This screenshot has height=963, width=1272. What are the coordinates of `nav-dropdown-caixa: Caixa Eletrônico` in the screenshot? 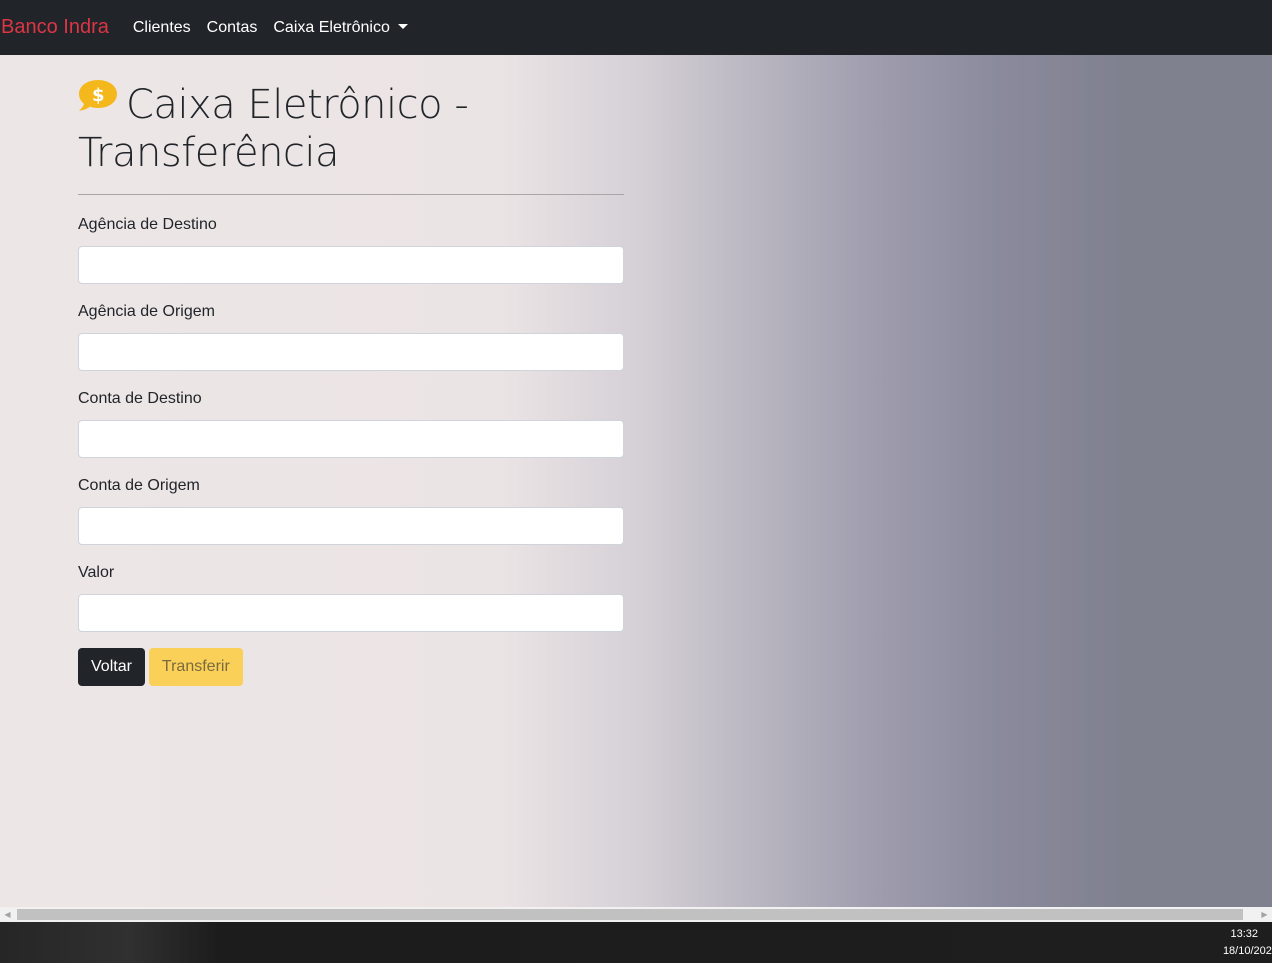 It's located at (340, 28).